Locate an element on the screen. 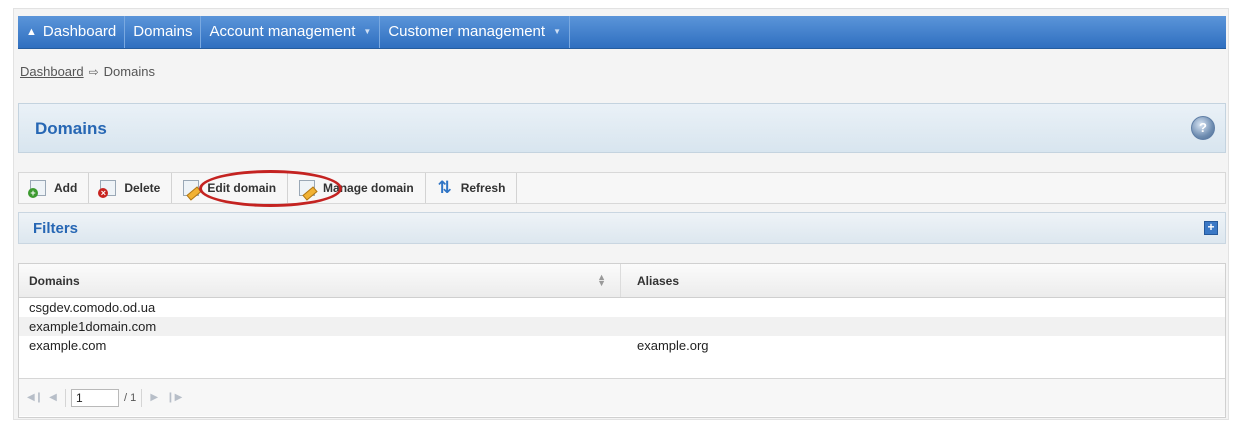 This screenshot has height=423, width=1237. breadcrumb-link-dashboard: Dashboard is located at coordinates (52, 71).